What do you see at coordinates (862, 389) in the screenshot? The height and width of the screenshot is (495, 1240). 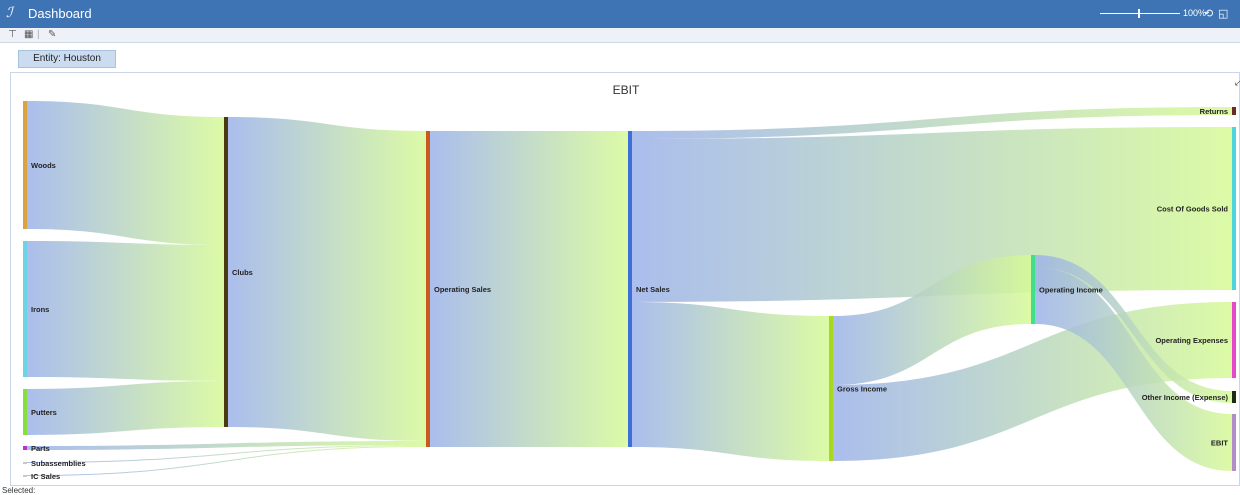 I see `node-label-GrossIncome: Gross Income` at bounding box center [862, 389].